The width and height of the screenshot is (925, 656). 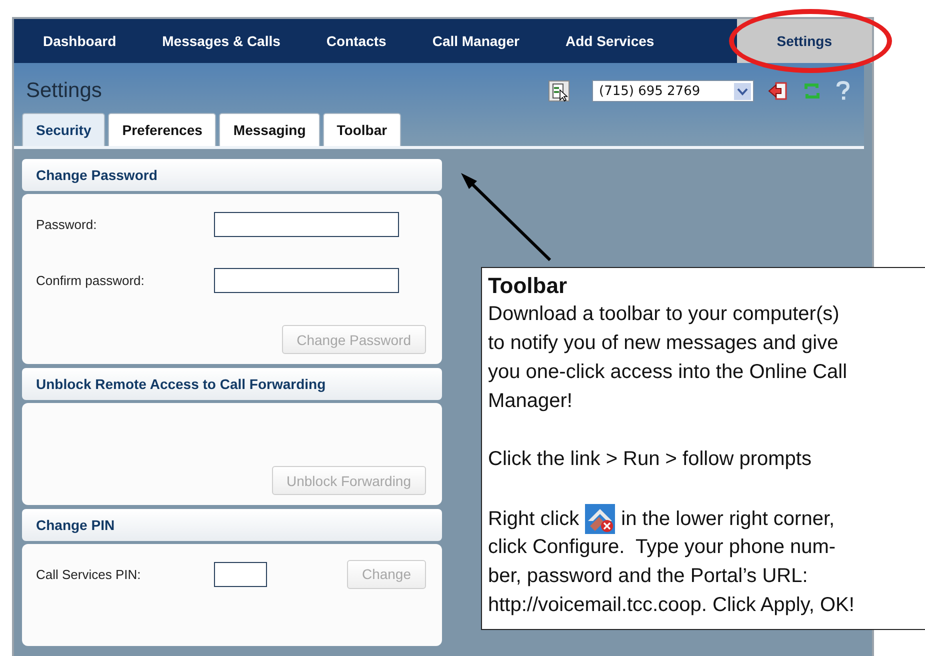 What do you see at coordinates (67, 224) in the screenshot?
I see `field-label: Password:` at bounding box center [67, 224].